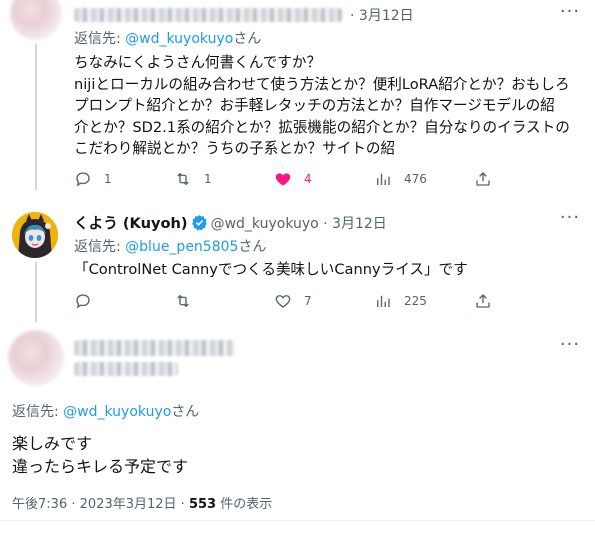 This screenshot has width=595, height=537. Describe the element at coordinates (322, 127) in the screenshot. I see `tweet-text-line: 介とか？SD2.1系の紹介とか？拡張機能の紹介とか？自分なりのイラストの` at that location.